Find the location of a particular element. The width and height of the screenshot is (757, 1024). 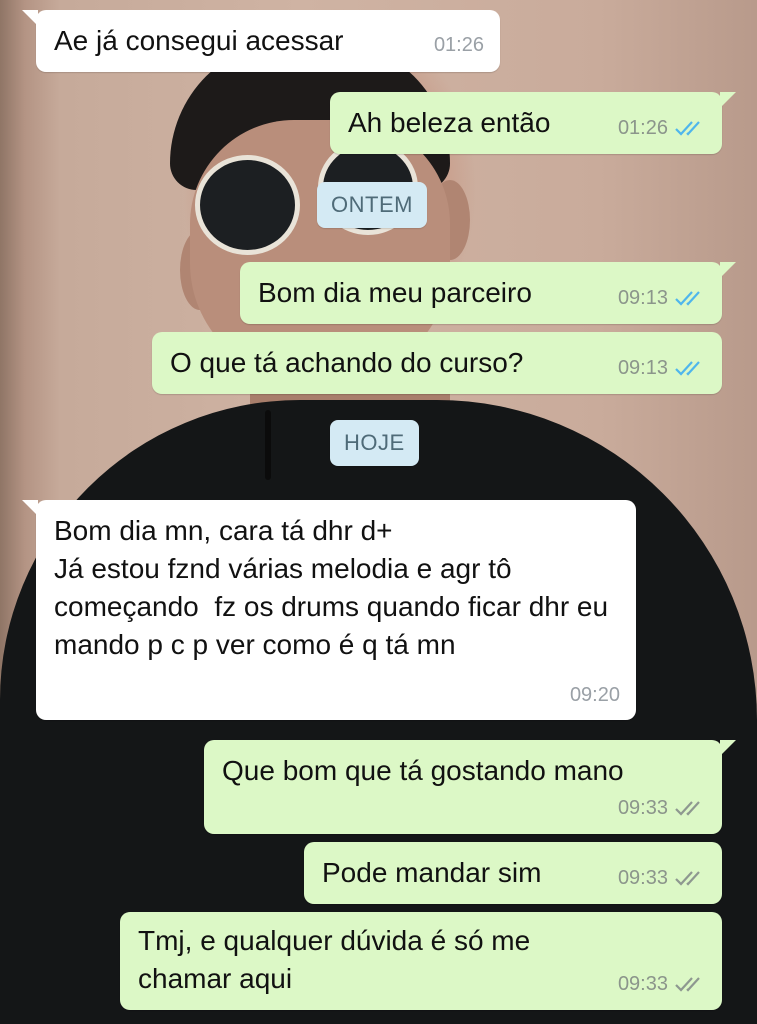

date-separator-today: HOJE is located at coordinates (374, 443).